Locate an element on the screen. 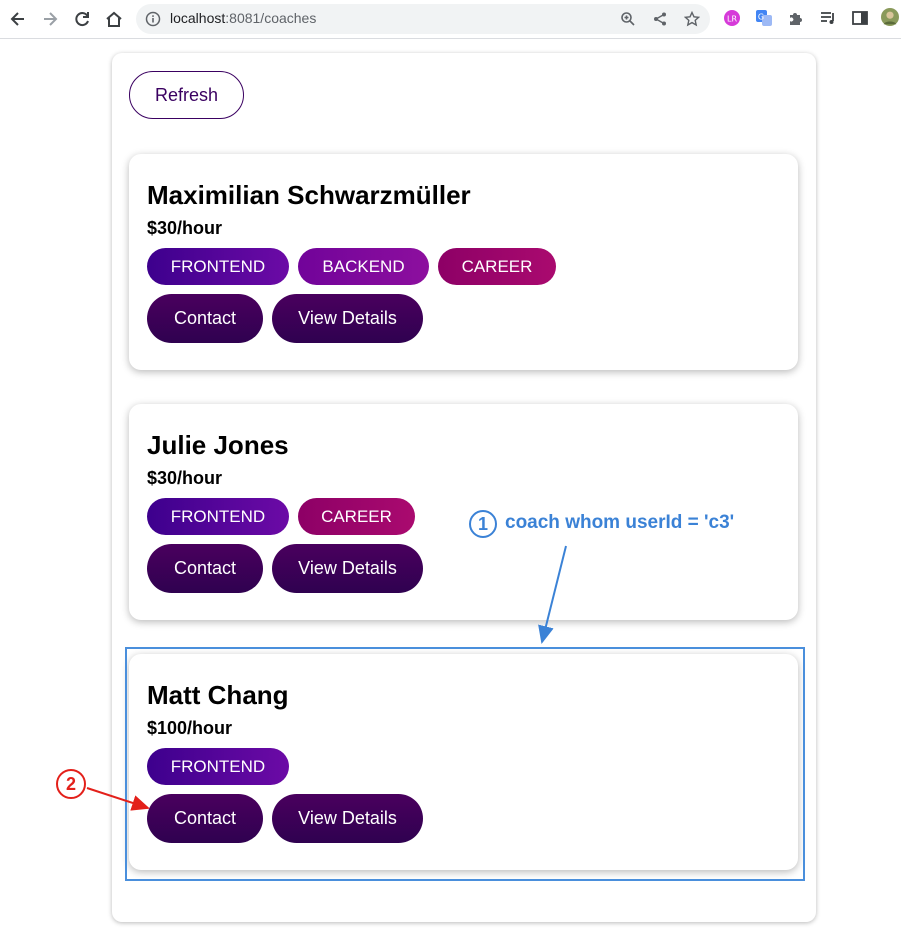 The image size is (901, 942). zoom-icon is located at coordinates (628, 19).